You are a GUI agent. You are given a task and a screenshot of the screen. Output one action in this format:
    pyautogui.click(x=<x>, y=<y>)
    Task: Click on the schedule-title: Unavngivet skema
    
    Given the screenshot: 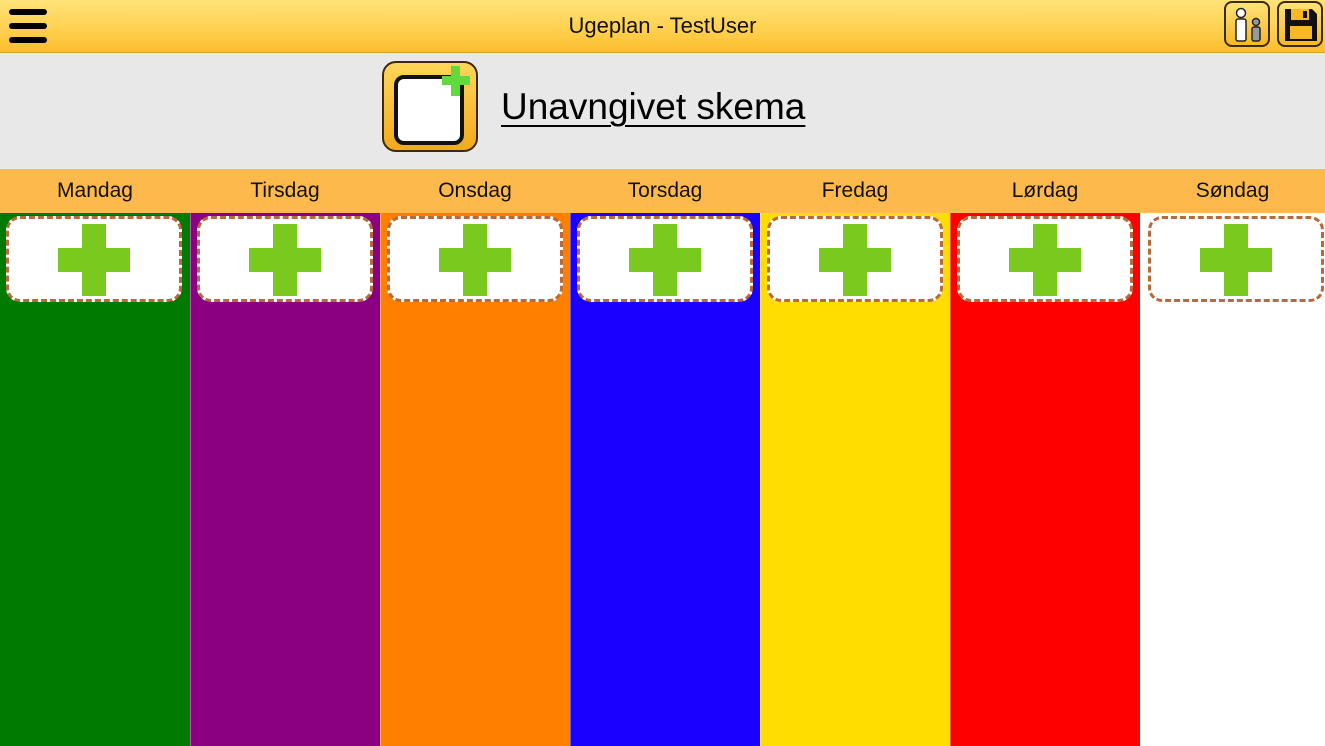 What is the action you would take?
    pyautogui.click(x=653, y=107)
    